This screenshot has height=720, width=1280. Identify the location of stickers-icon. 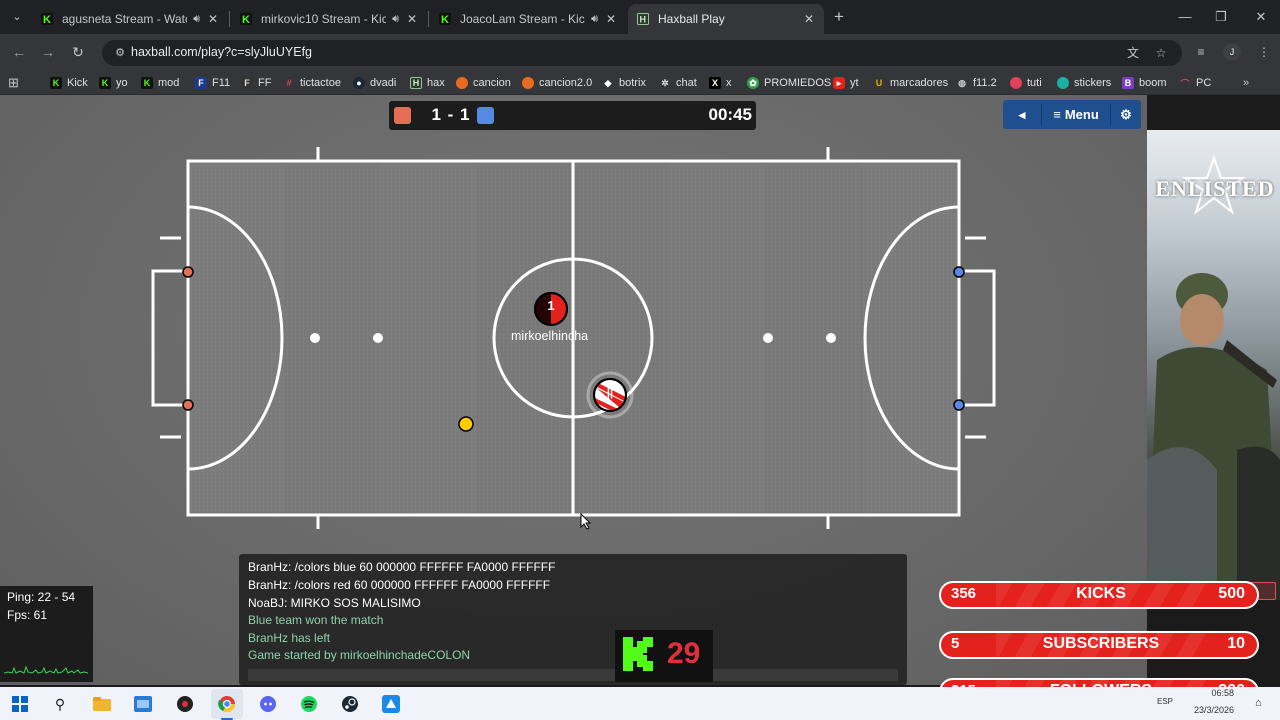
(1063, 83).